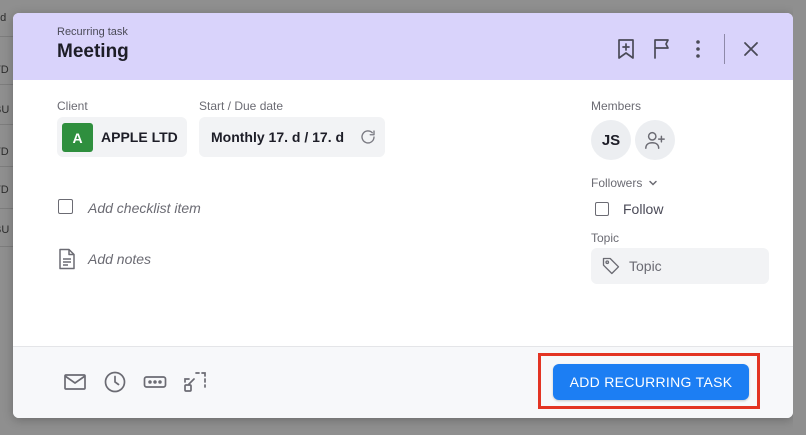  Describe the element at coordinates (611, 266) in the screenshot. I see `tag-icon` at that location.